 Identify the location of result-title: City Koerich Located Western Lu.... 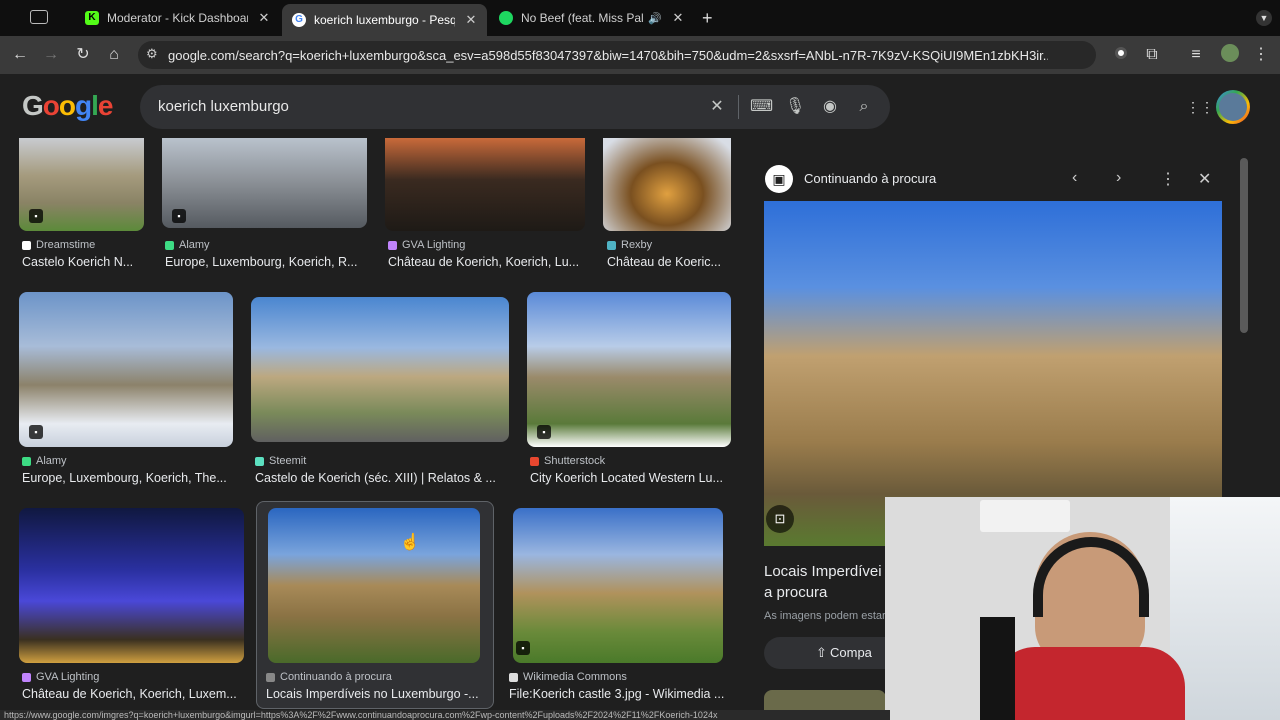
(630, 478).